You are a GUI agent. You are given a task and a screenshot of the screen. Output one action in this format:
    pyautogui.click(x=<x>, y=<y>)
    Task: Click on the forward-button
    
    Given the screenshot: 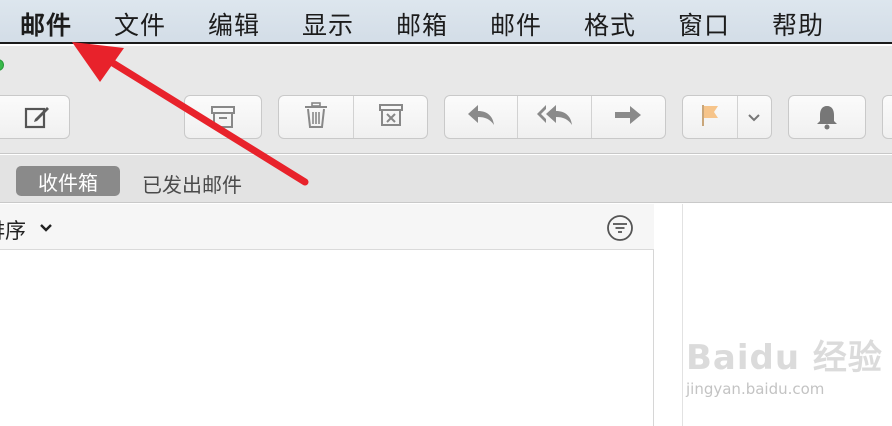 What is the action you would take?
    pyautogui.click(x=628, y=117)
    